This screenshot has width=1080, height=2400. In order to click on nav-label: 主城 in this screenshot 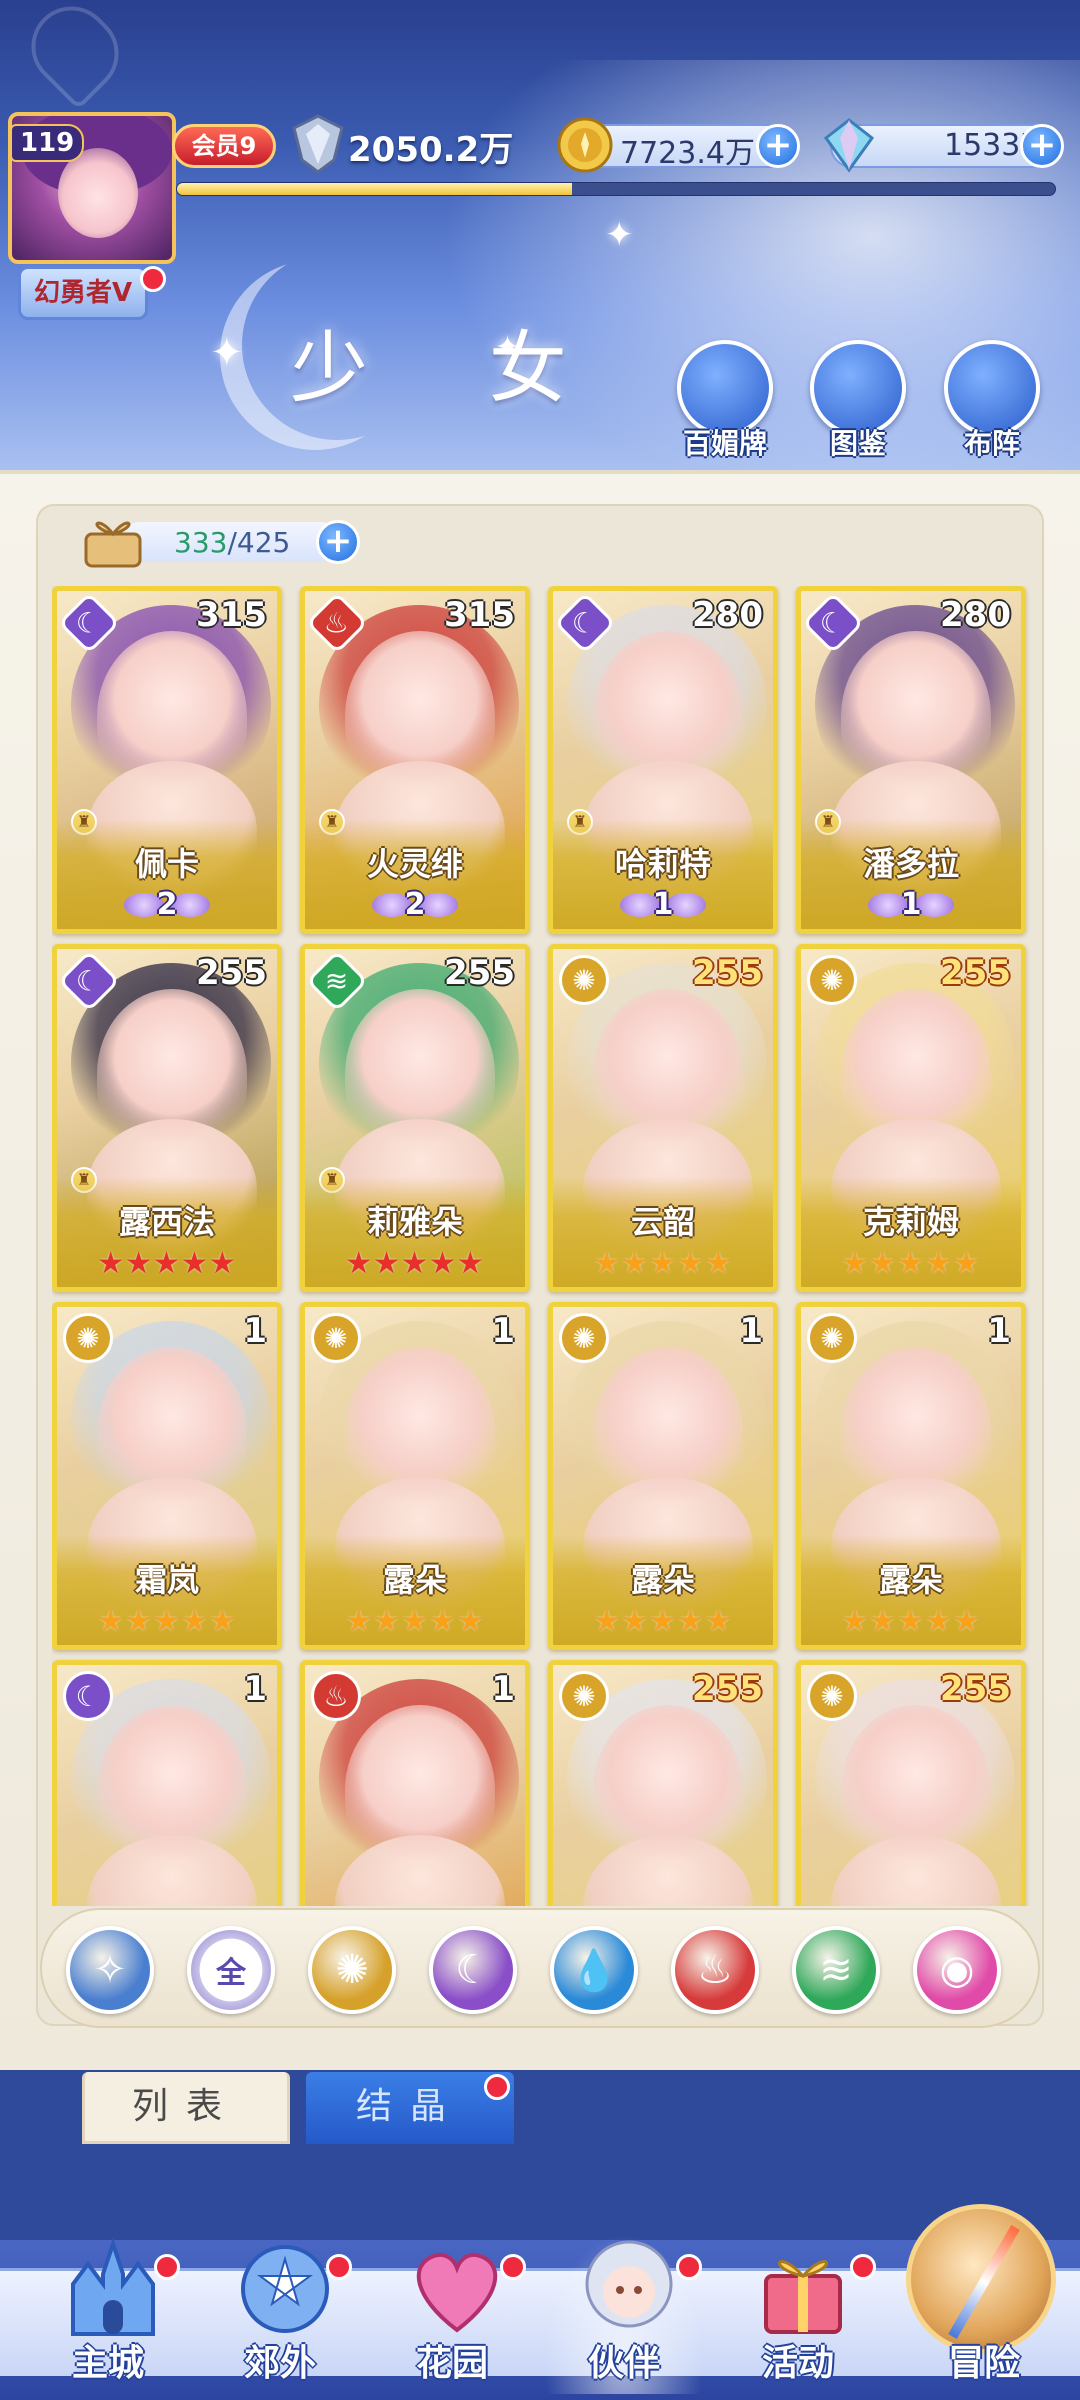, I will do `click(107, 2363)`.